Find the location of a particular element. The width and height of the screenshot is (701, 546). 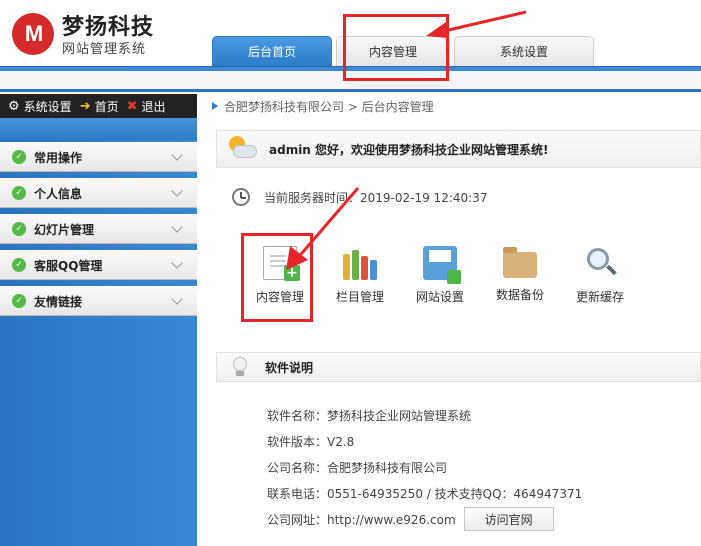

settings-link: ⚙ 系统设置 is located at coordinates (40, 106).